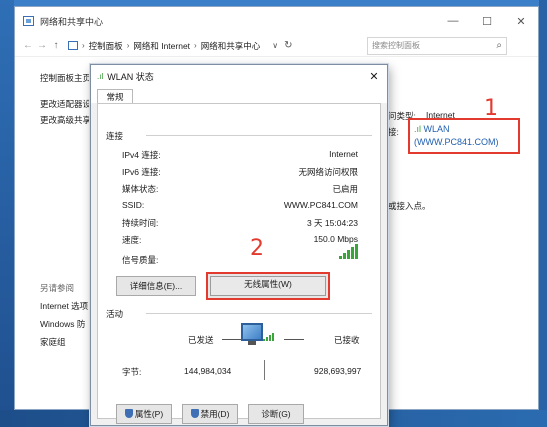 Image resolution: width=547 pixels, height=427 pixels. What do you see at coordinates (53, 342) in the screenshot?
I see `link-homegroup: 家庭组` at bounding box center [53, 342].